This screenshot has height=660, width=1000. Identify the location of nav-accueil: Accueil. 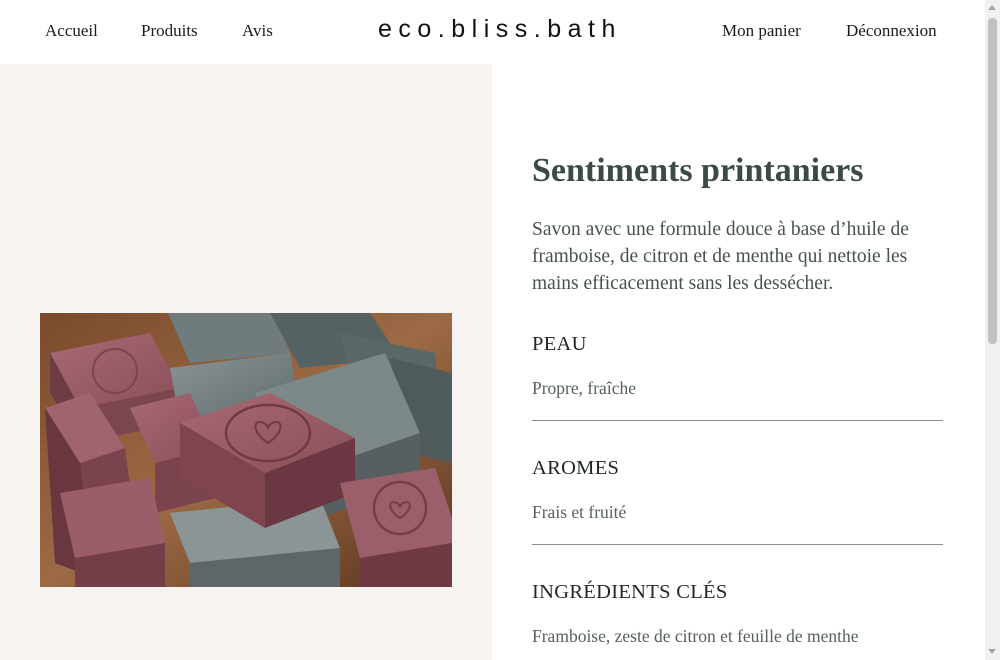
(71, 31).